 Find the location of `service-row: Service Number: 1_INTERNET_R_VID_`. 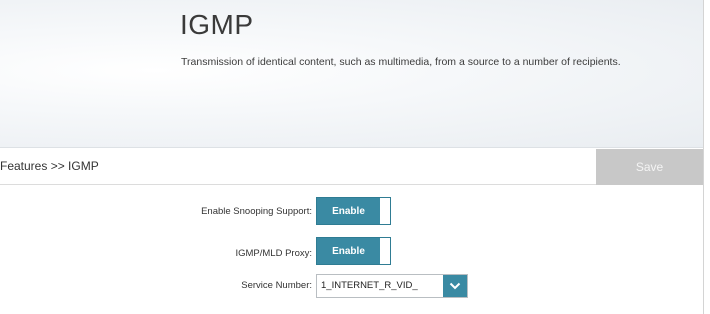

service-row: Service Number: 1_INTERNET_R_VID_ is located at coordinates (351, 289).